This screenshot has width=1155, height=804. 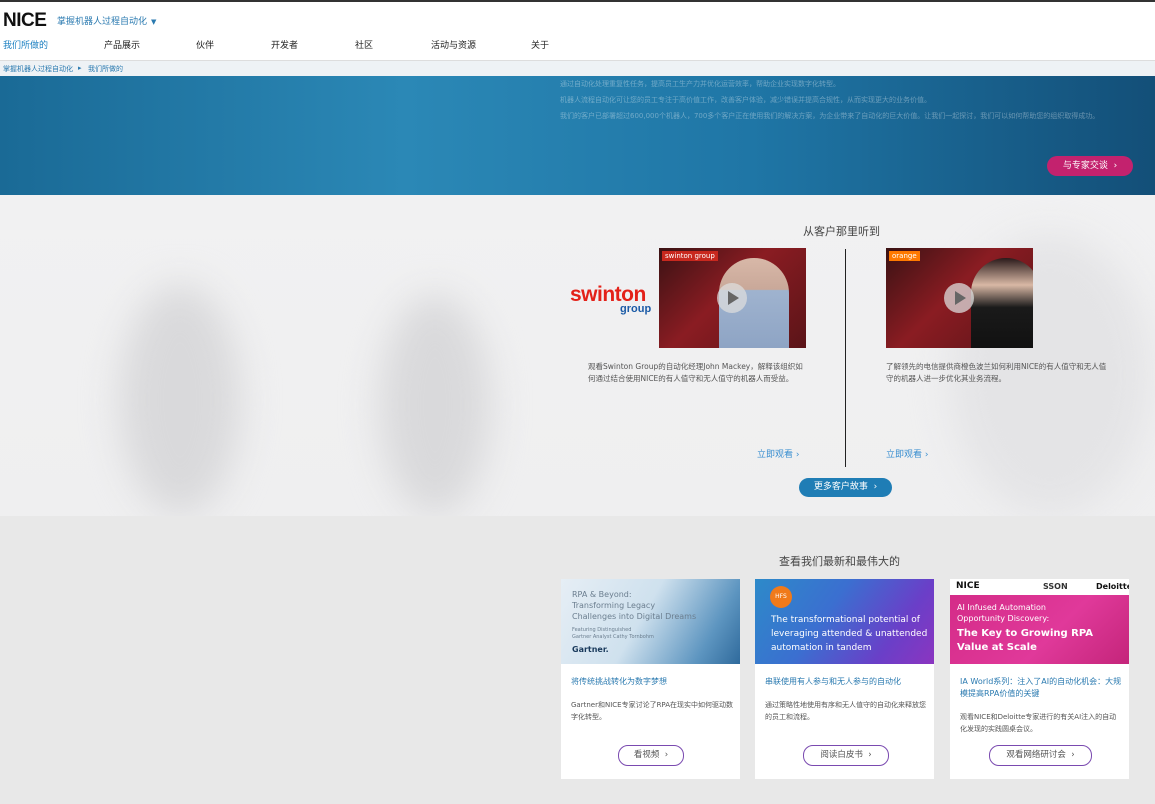 I want to click on breadcrumb-item-rpa: 掌握机器人过程自动化, so click(x=38, y=69).